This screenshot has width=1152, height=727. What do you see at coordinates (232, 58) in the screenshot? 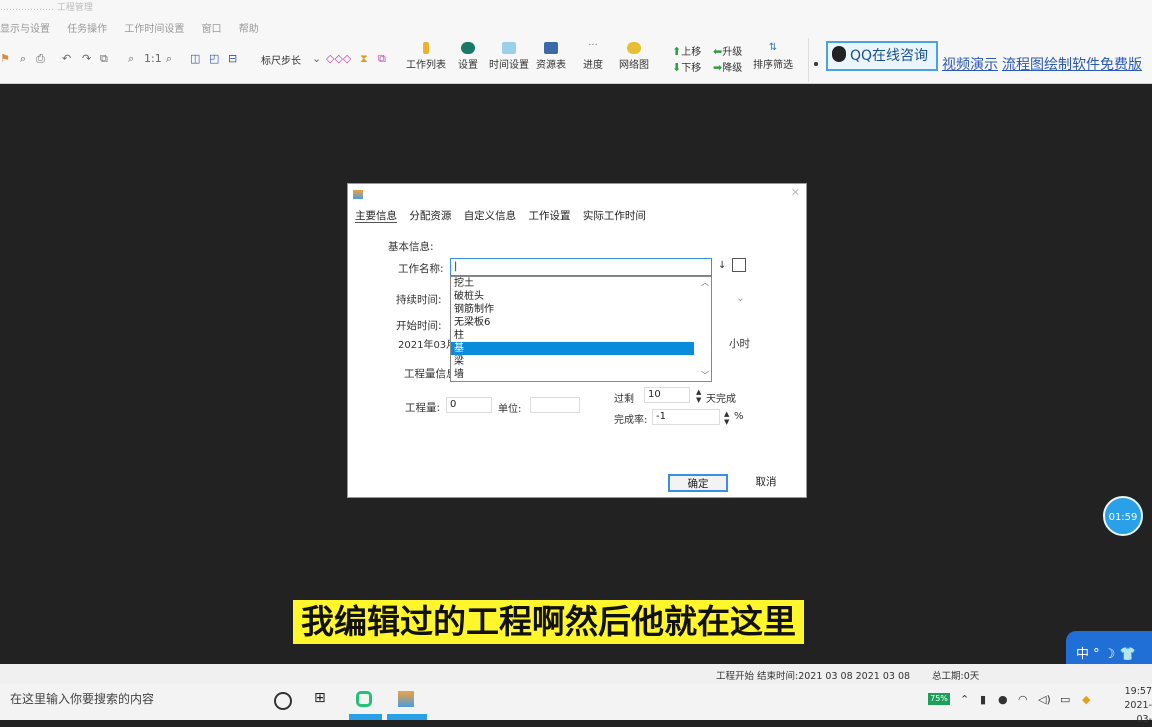
I see `split-icon: ⊟` at bounding box center [232, 58].